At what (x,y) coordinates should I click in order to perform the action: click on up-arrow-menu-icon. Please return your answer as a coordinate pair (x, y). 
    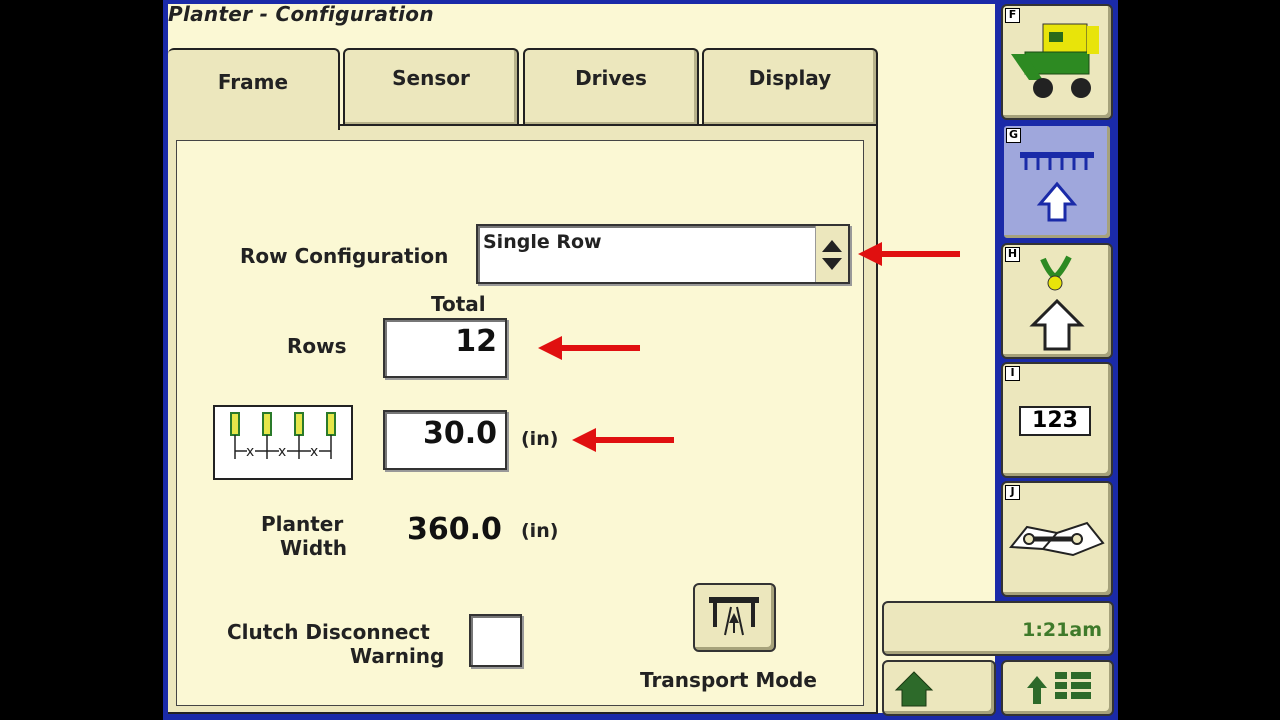
    Looking at the image, I should click on (1059, 688).